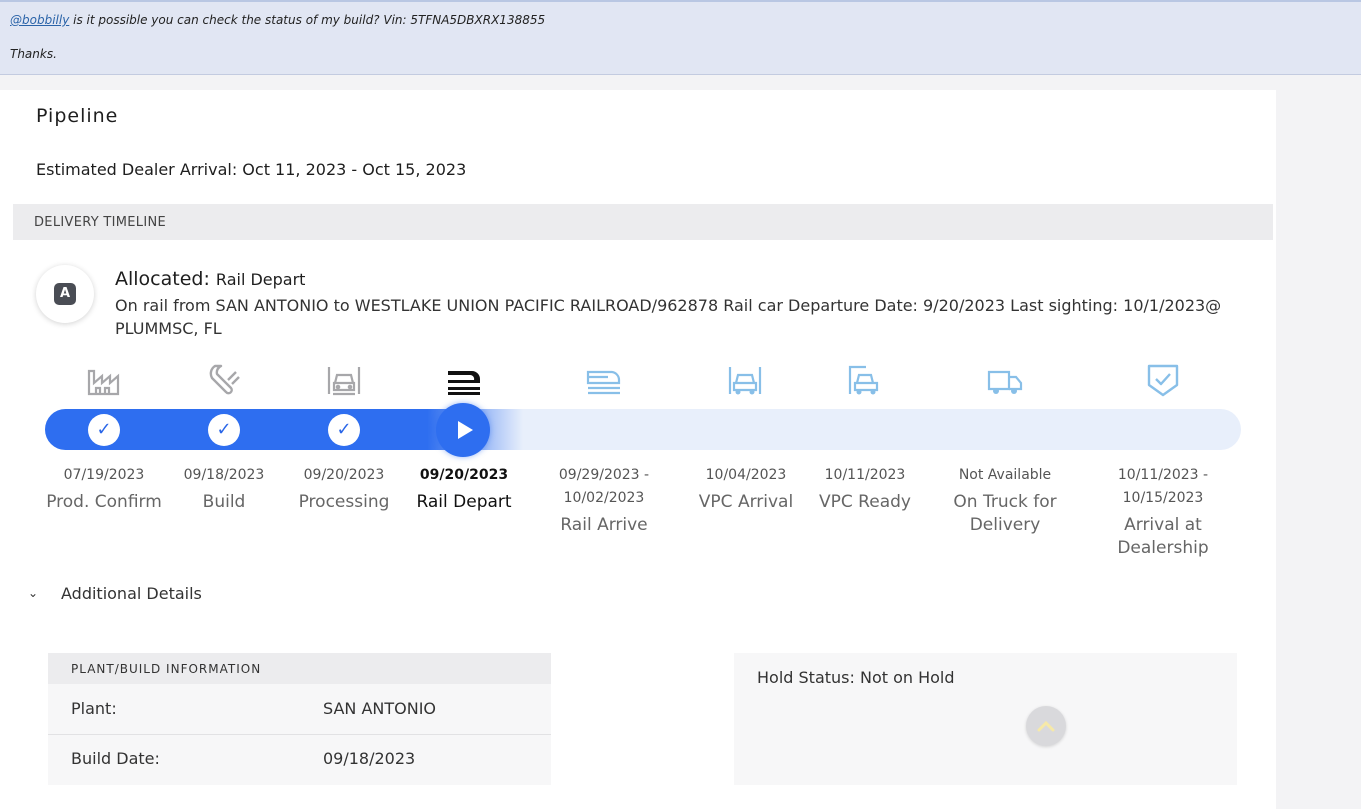 The width and height of the screenshot is (1361, 809). Describe the element at coordinates (464, 502) in the screenshot. I see `stage-label: Rail Depart` at that location.